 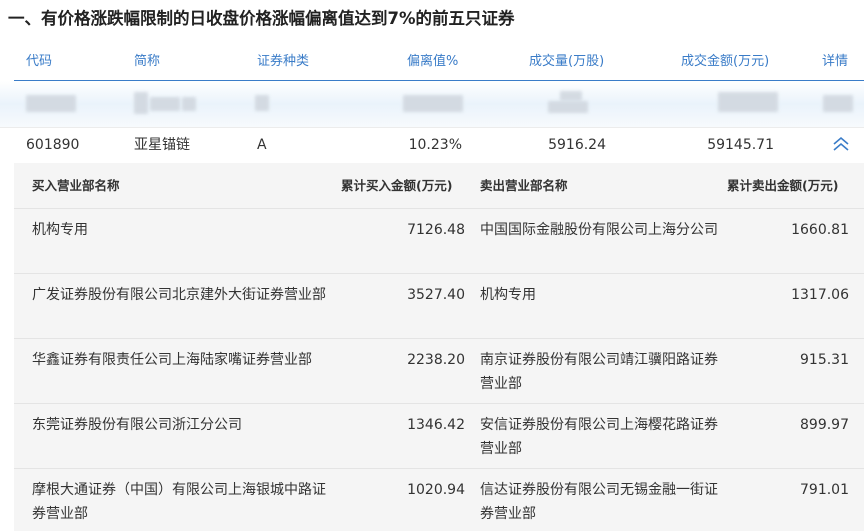 What do you see at coordinates (820, 295) in the screenshot?
I see `sell-amount: 1317.06` at bounding box center [820, 295].